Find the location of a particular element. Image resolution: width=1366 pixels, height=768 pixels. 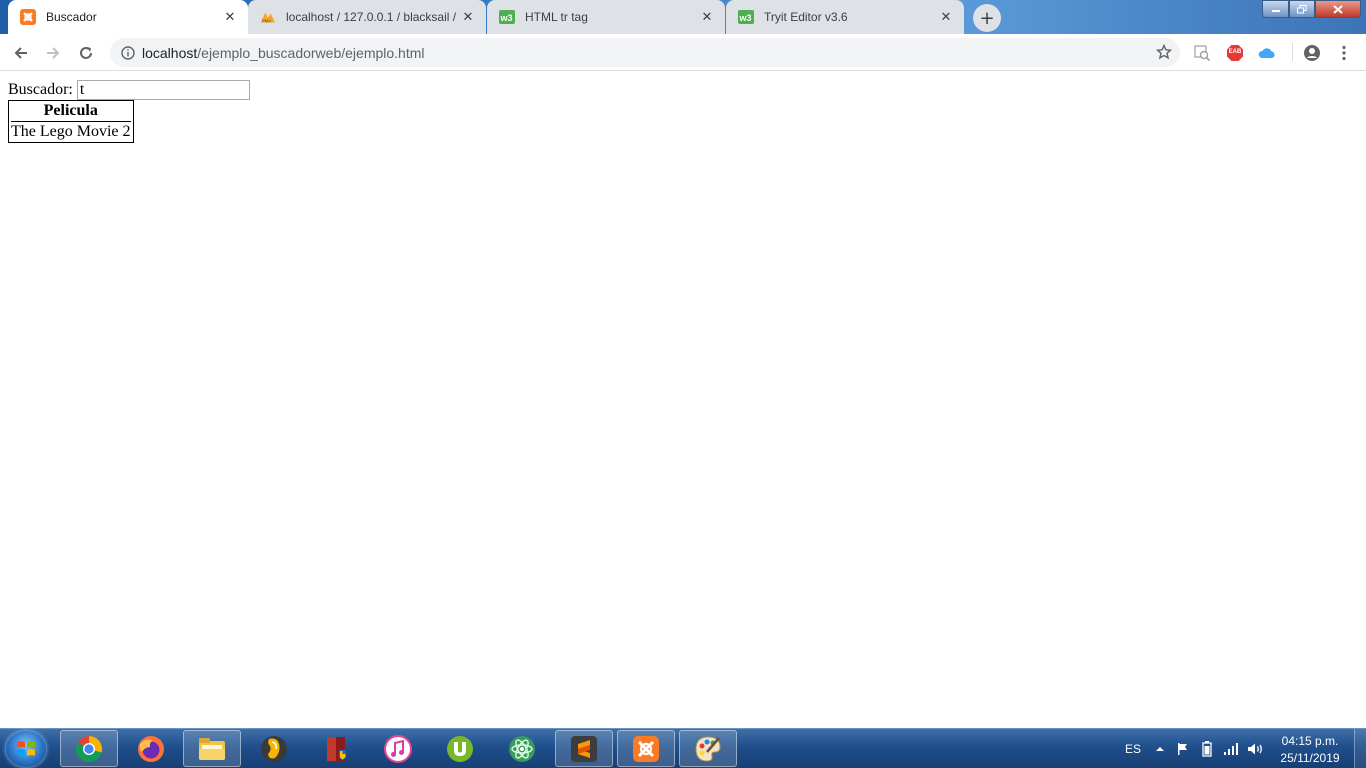

volume-icon is located at coordinates (1256, 748).